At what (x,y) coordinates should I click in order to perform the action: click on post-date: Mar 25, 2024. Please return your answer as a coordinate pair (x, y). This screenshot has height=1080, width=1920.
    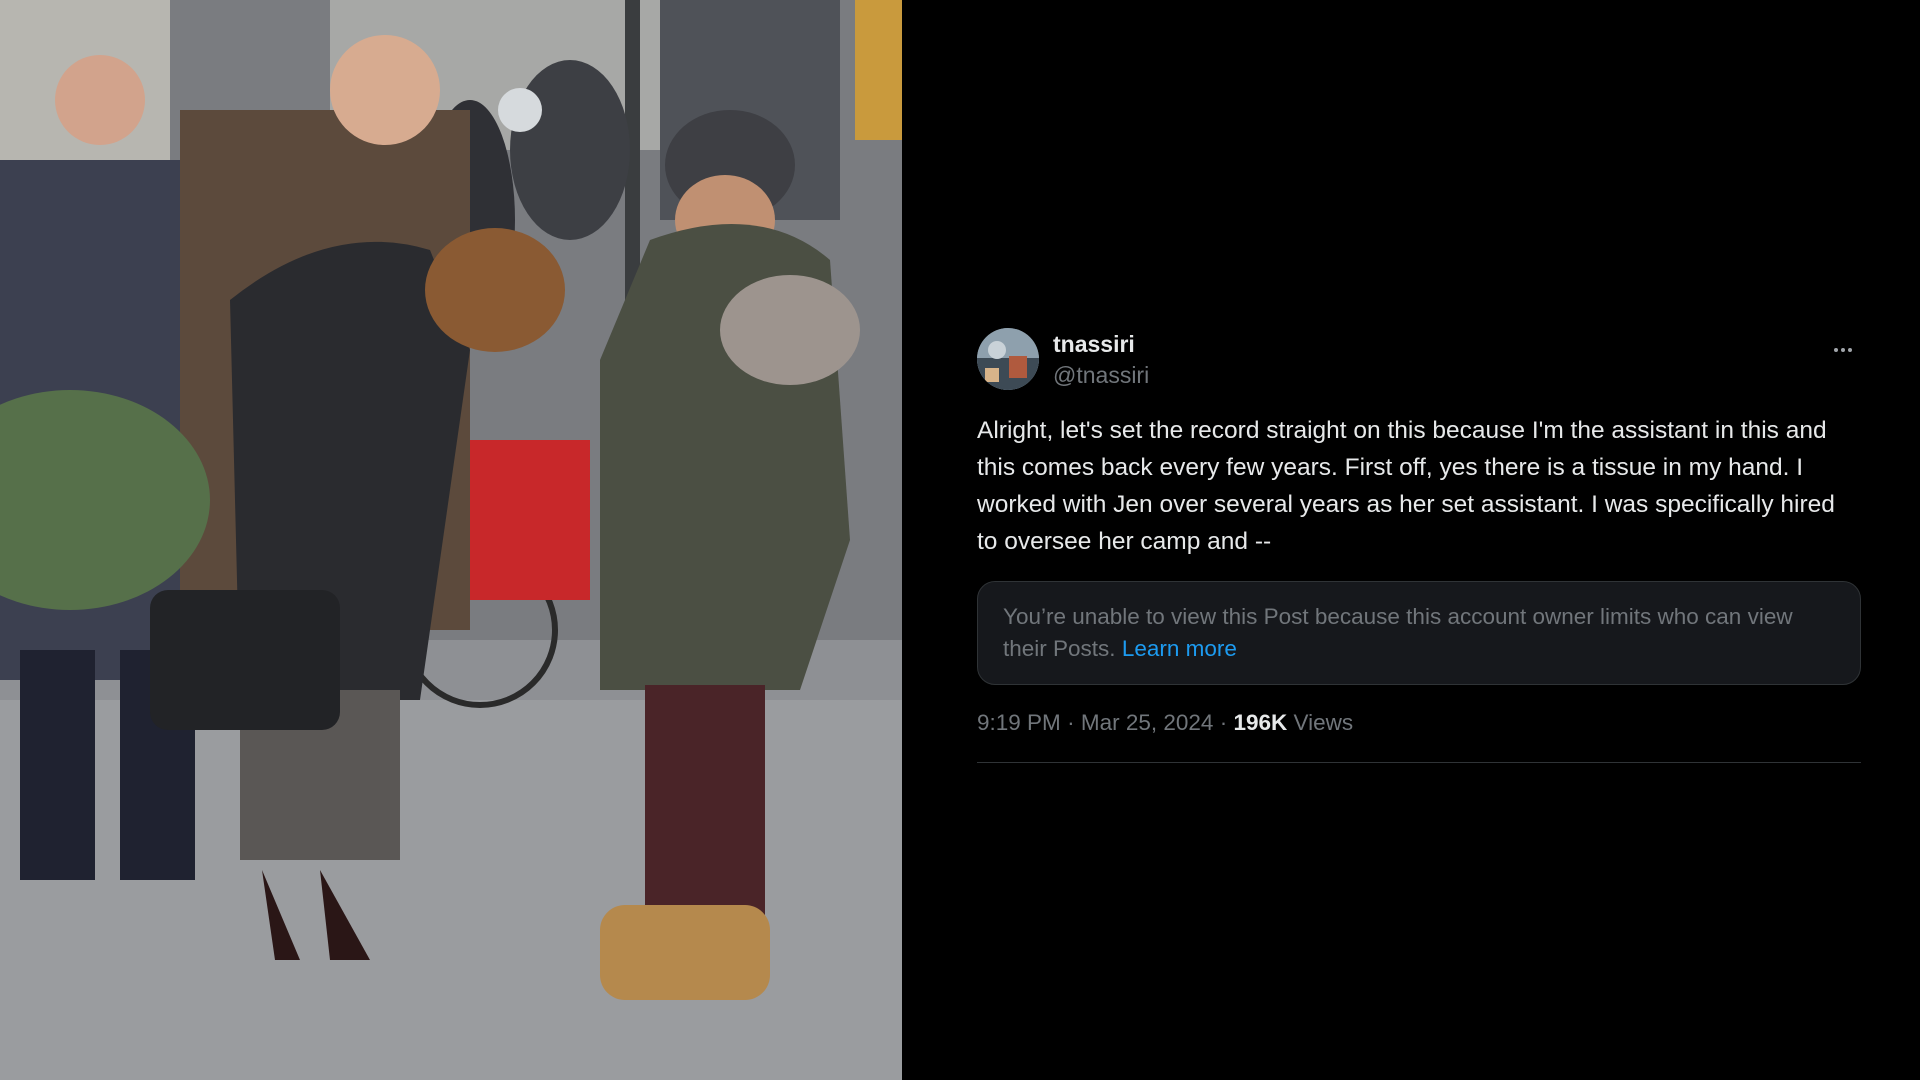
    Looking at the image, I should click on (1147, 722).